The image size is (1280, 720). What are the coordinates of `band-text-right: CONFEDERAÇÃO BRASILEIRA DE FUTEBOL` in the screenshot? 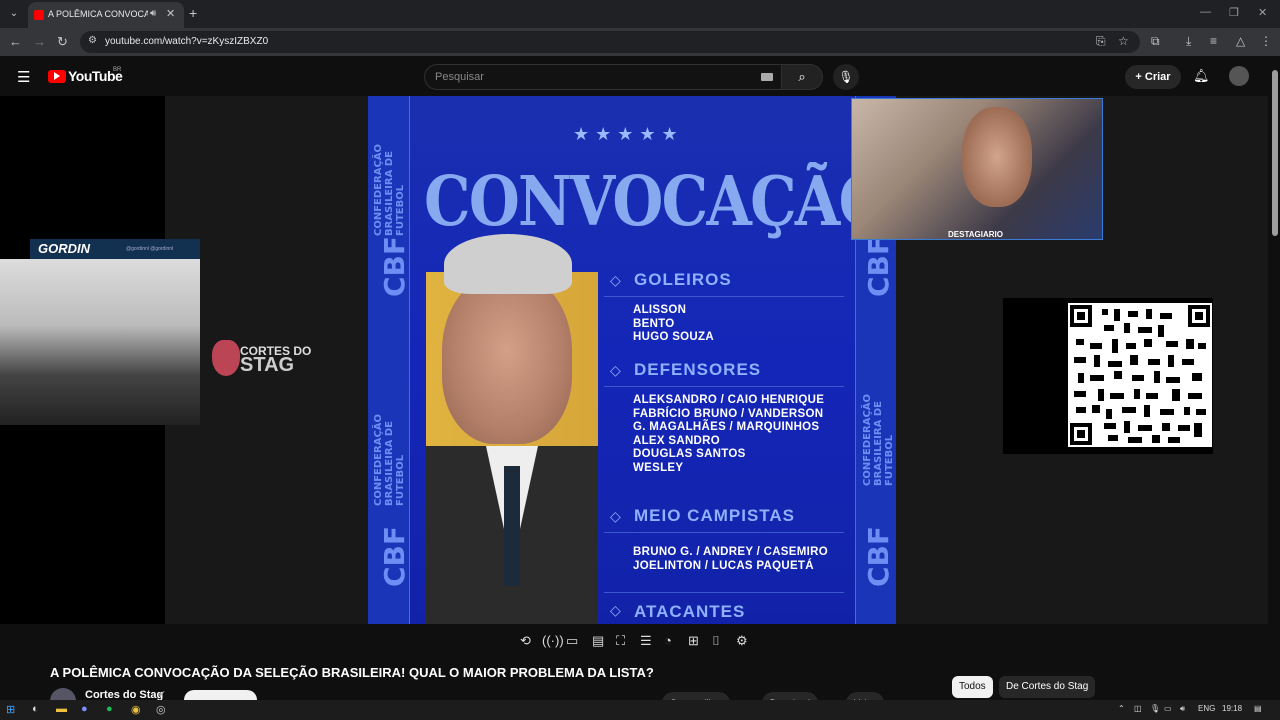 It's located at (878, 439).